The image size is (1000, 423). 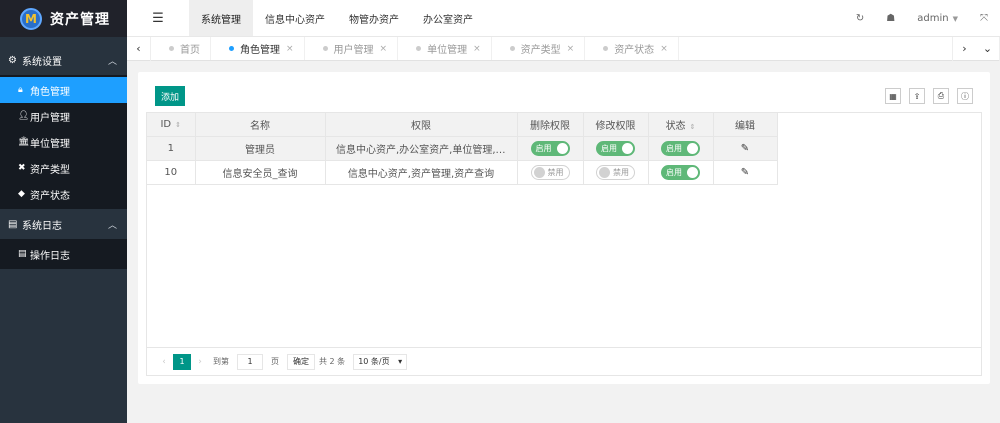 What do you see at coordinates (50, 118) in the screenshot?
I see `sidebar-item-label: 用户管理` at bounding box center [50, 118].